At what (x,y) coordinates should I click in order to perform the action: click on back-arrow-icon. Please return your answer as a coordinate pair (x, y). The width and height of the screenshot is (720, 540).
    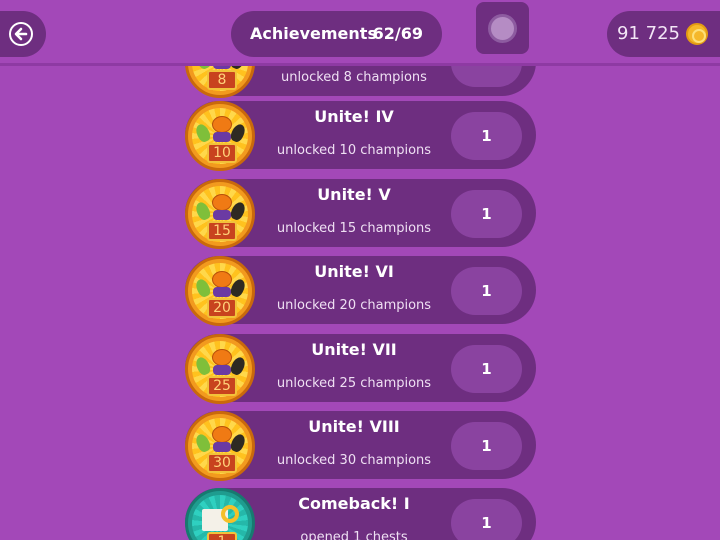
    Looking at the image, I should click on (21, 34).